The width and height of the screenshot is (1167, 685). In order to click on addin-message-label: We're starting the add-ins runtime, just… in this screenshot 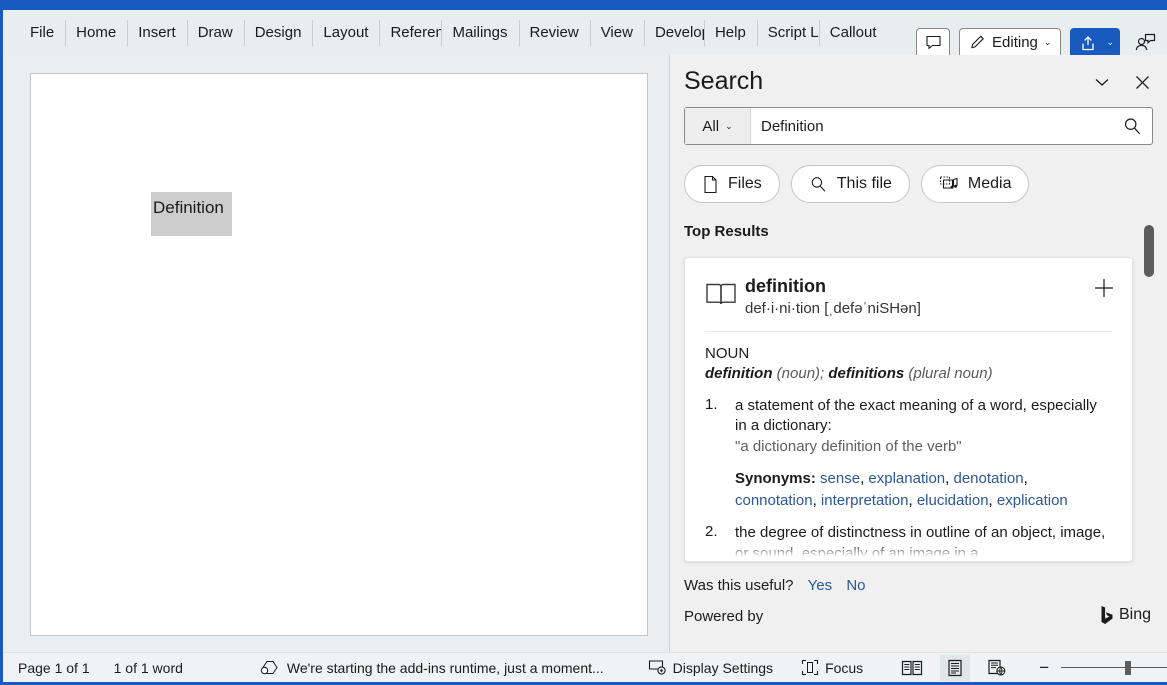, I will do `click(445, 667)`.